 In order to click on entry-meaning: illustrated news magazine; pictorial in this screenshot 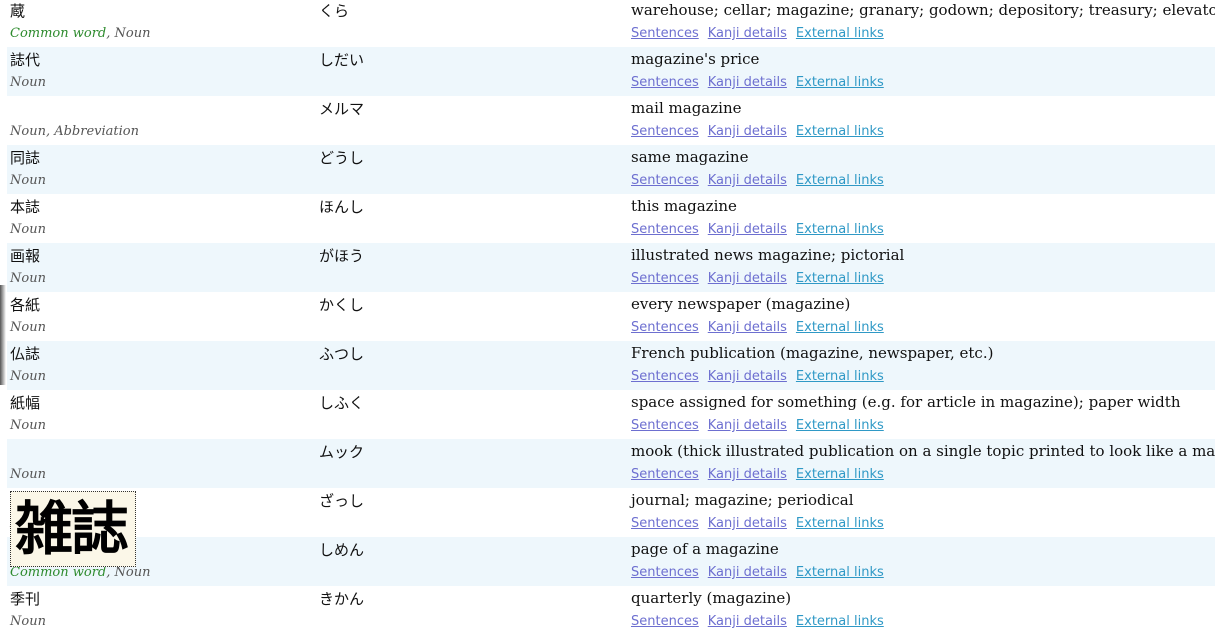, I will do `click(768, 255)`.